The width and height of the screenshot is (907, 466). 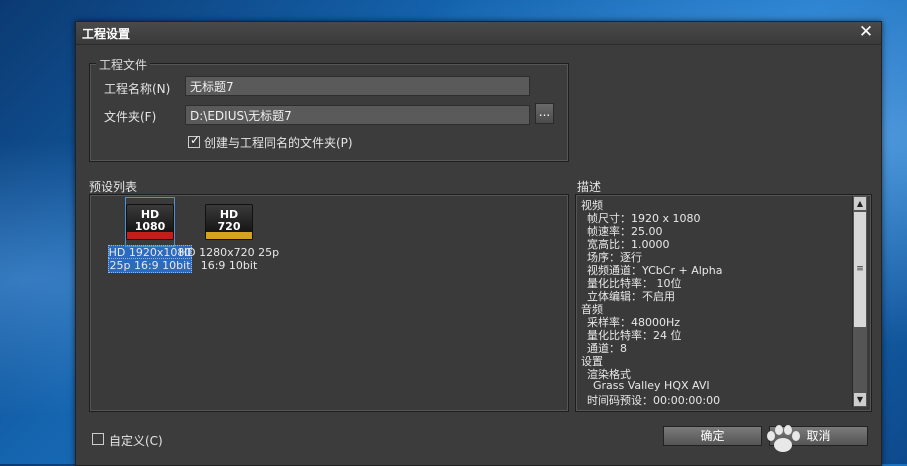 I want to click on check-icon: ✓, so click(x=195, y=140).